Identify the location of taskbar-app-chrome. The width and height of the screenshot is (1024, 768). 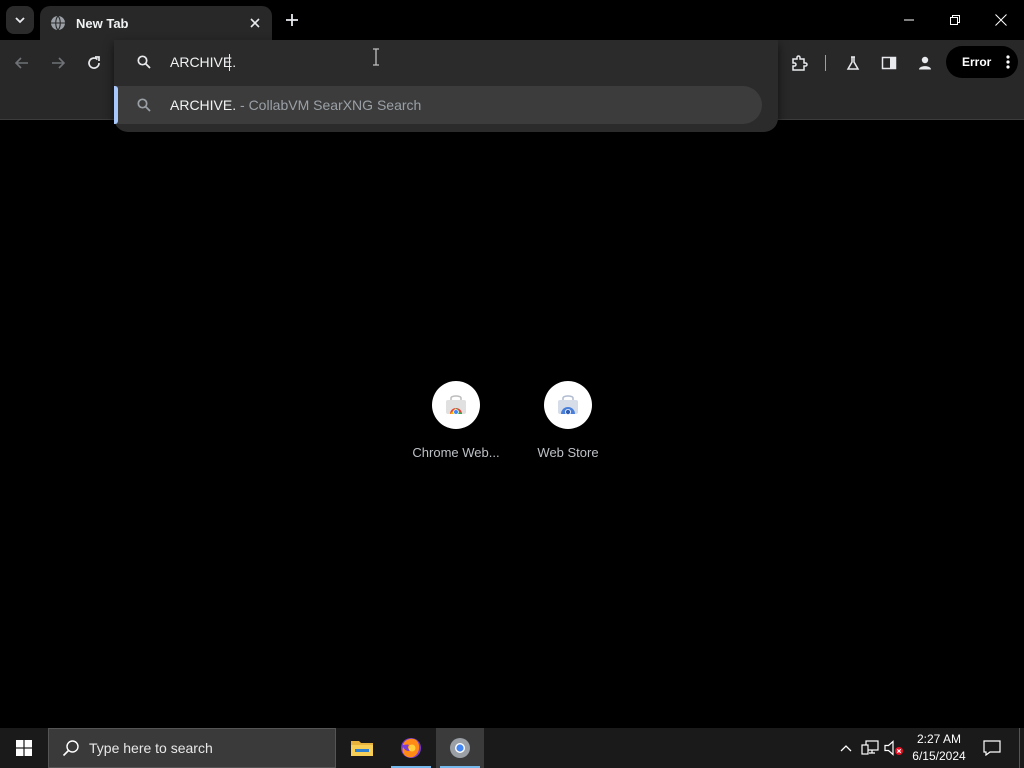
(460, 748).